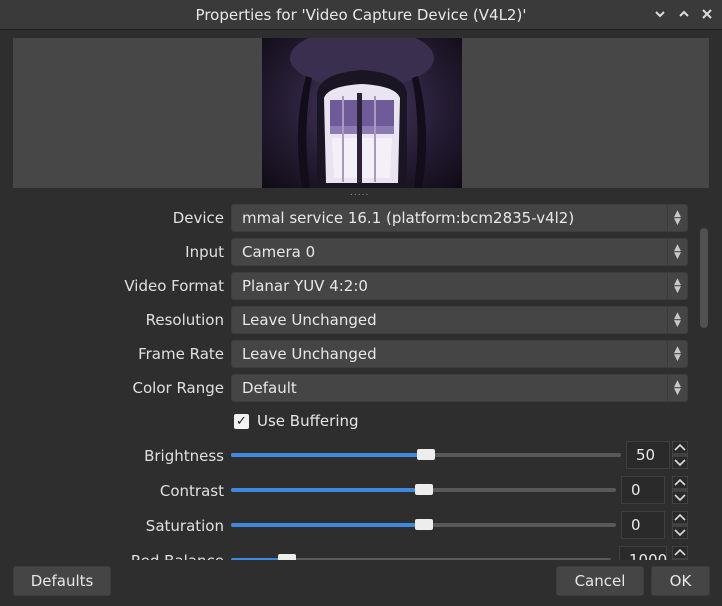 Image resolution: width=722 pixels, height=606 pixels. What do you see at coordinates (309, 320) in the screenshot?
I see `resolution-value: Leave Unchanged` at bounding box center [309, 320].